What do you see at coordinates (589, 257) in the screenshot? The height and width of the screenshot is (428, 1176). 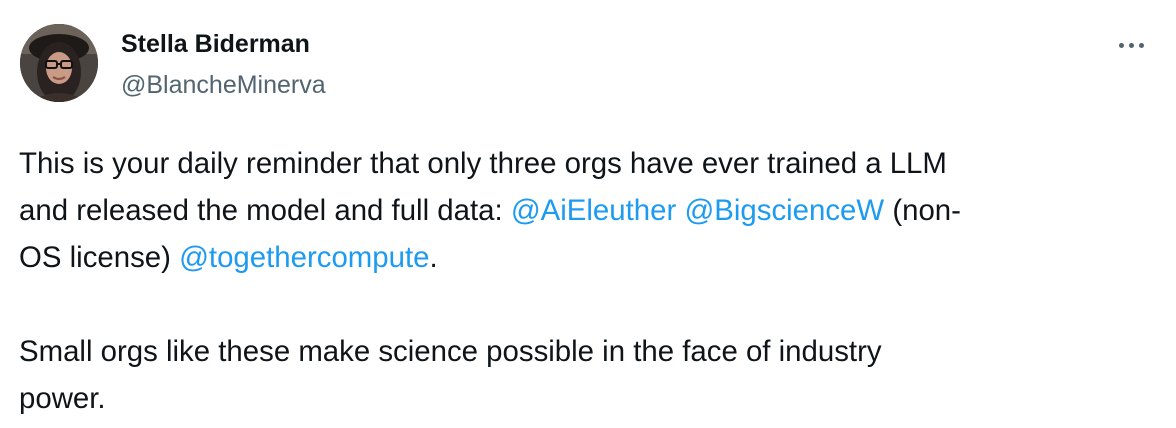 I see `tweet-line: OS license) @togethercompute.` at bounding box center [589, 257].